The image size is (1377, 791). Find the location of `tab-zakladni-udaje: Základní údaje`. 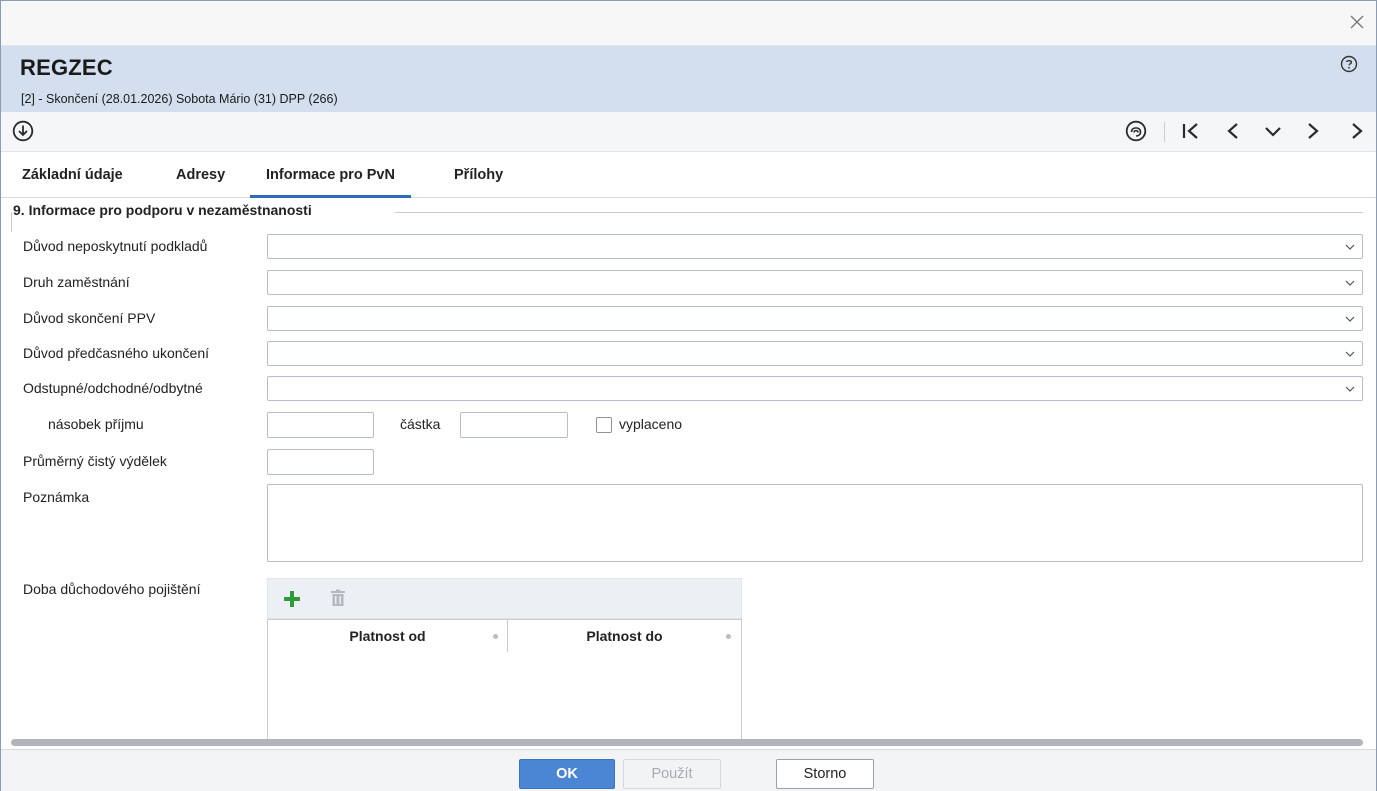

tab-zakladni-udaje: Základní údaje is located at coordinates (72, 182).